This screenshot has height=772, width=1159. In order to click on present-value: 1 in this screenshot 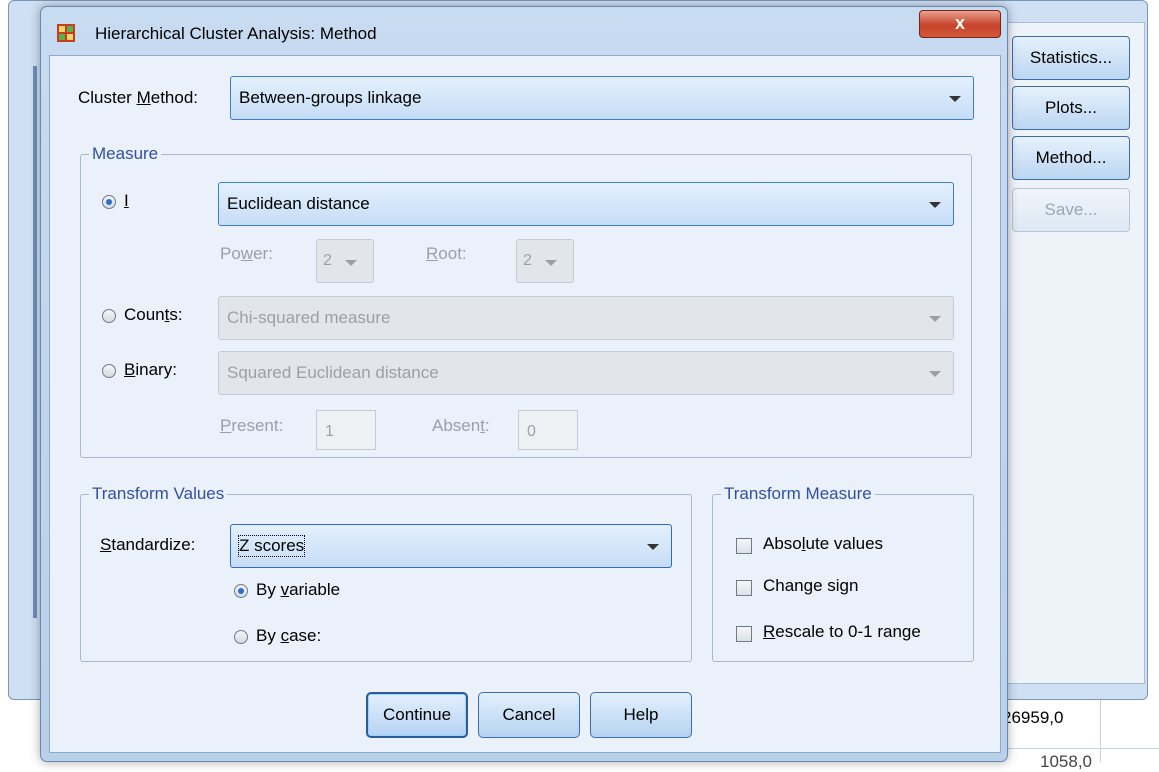, I will do `click(329, 431)`.